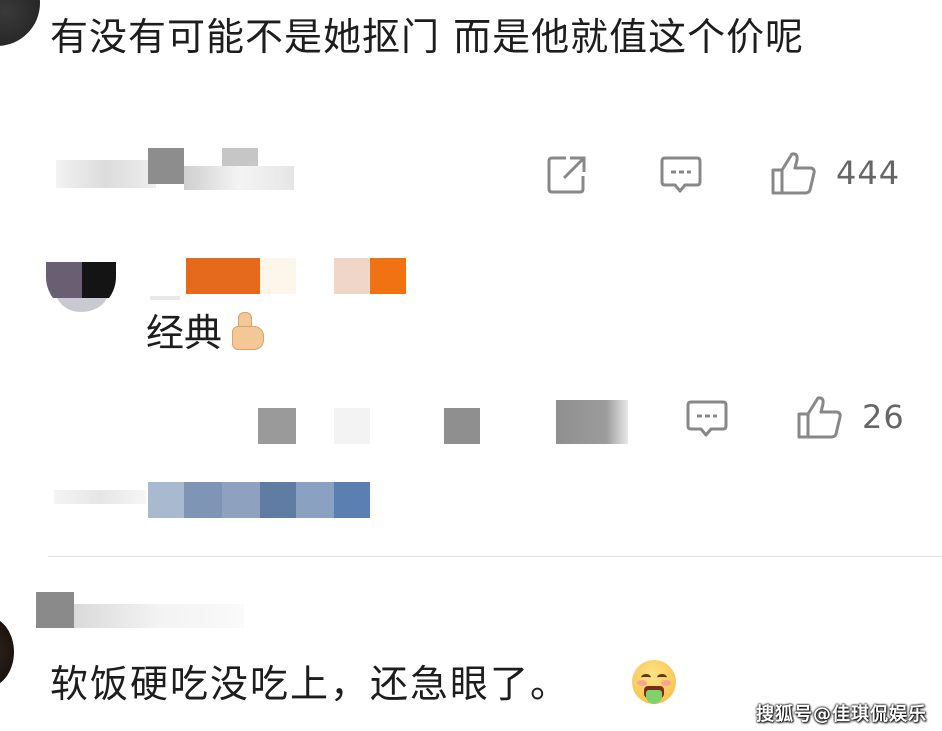 The height and width of the screenshot is (731, 942). I want to click on watermark: 搜狐号@佳琪侃娱乐, so click(841, 714).